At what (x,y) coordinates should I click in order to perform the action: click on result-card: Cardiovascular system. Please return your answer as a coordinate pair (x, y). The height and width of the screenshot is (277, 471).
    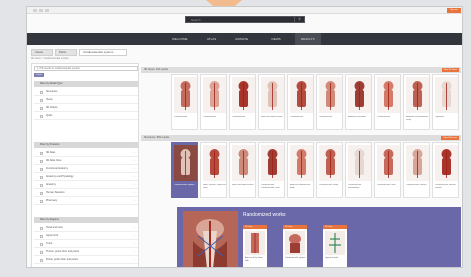
    Looking at the image, I should click on (184, 170).